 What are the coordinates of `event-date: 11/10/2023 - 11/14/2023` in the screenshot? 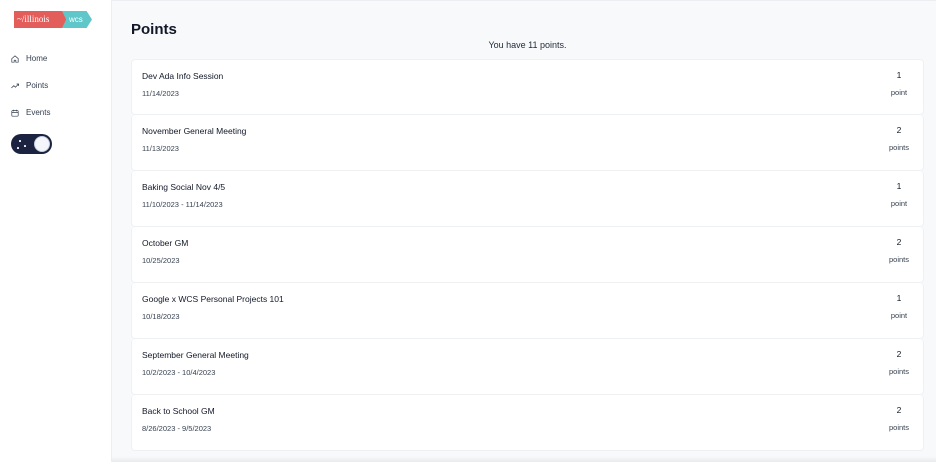 It's located at (182, 204).